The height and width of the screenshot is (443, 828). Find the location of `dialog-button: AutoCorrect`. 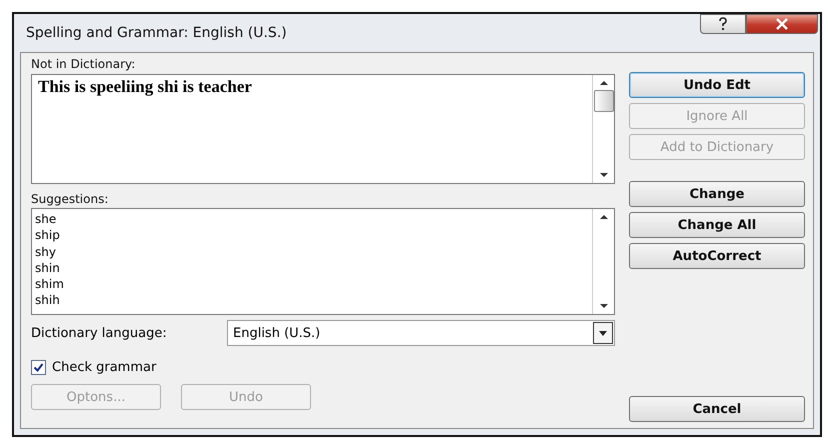

dialog-button: AutoCorrect is located at coordinates (717, 256).